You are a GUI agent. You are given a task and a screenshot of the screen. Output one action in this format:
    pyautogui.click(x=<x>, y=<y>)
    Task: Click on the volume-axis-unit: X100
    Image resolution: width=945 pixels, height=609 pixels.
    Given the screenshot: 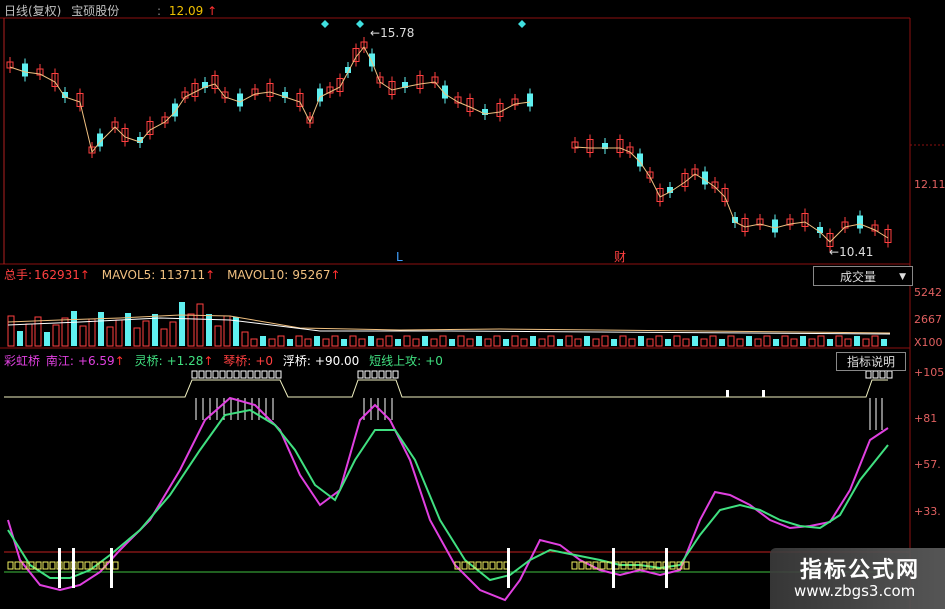 What is the action you would take?
    pyautogui.click(x=928, y=342)
    